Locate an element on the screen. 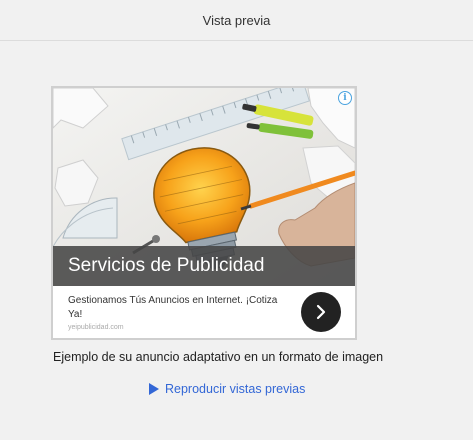 The image size is (473, 440). preview-title: Vista previa is located at coordinates (236, 20).